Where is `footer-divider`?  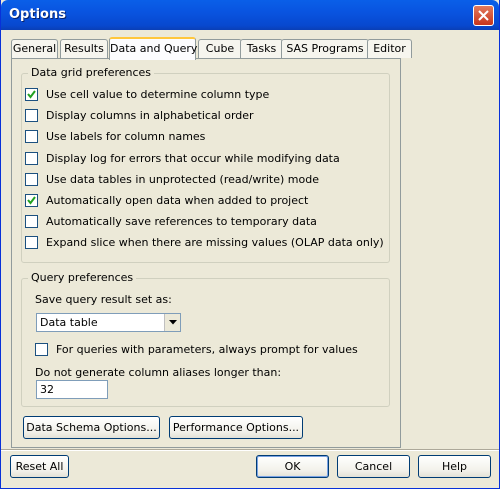
footer-divider is located at coordinates (250, 450).